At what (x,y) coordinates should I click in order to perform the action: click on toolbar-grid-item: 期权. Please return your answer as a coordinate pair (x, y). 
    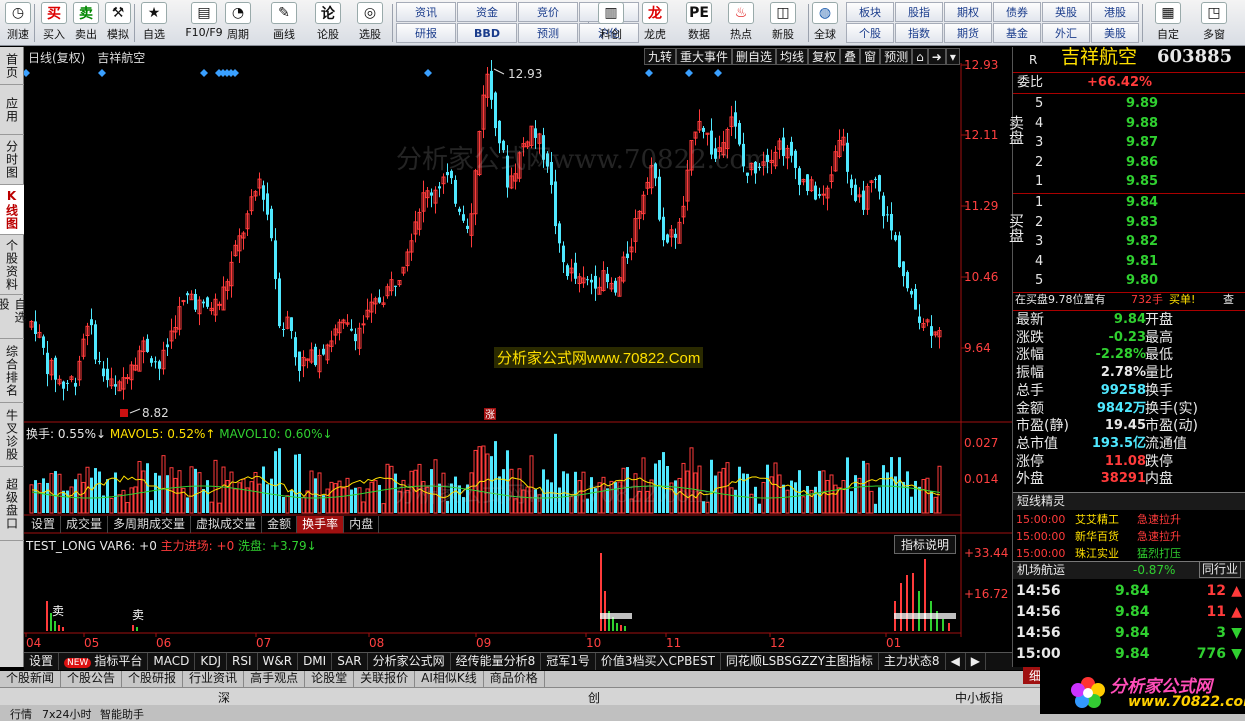
    Looking at the image, I should click on (968, 12).